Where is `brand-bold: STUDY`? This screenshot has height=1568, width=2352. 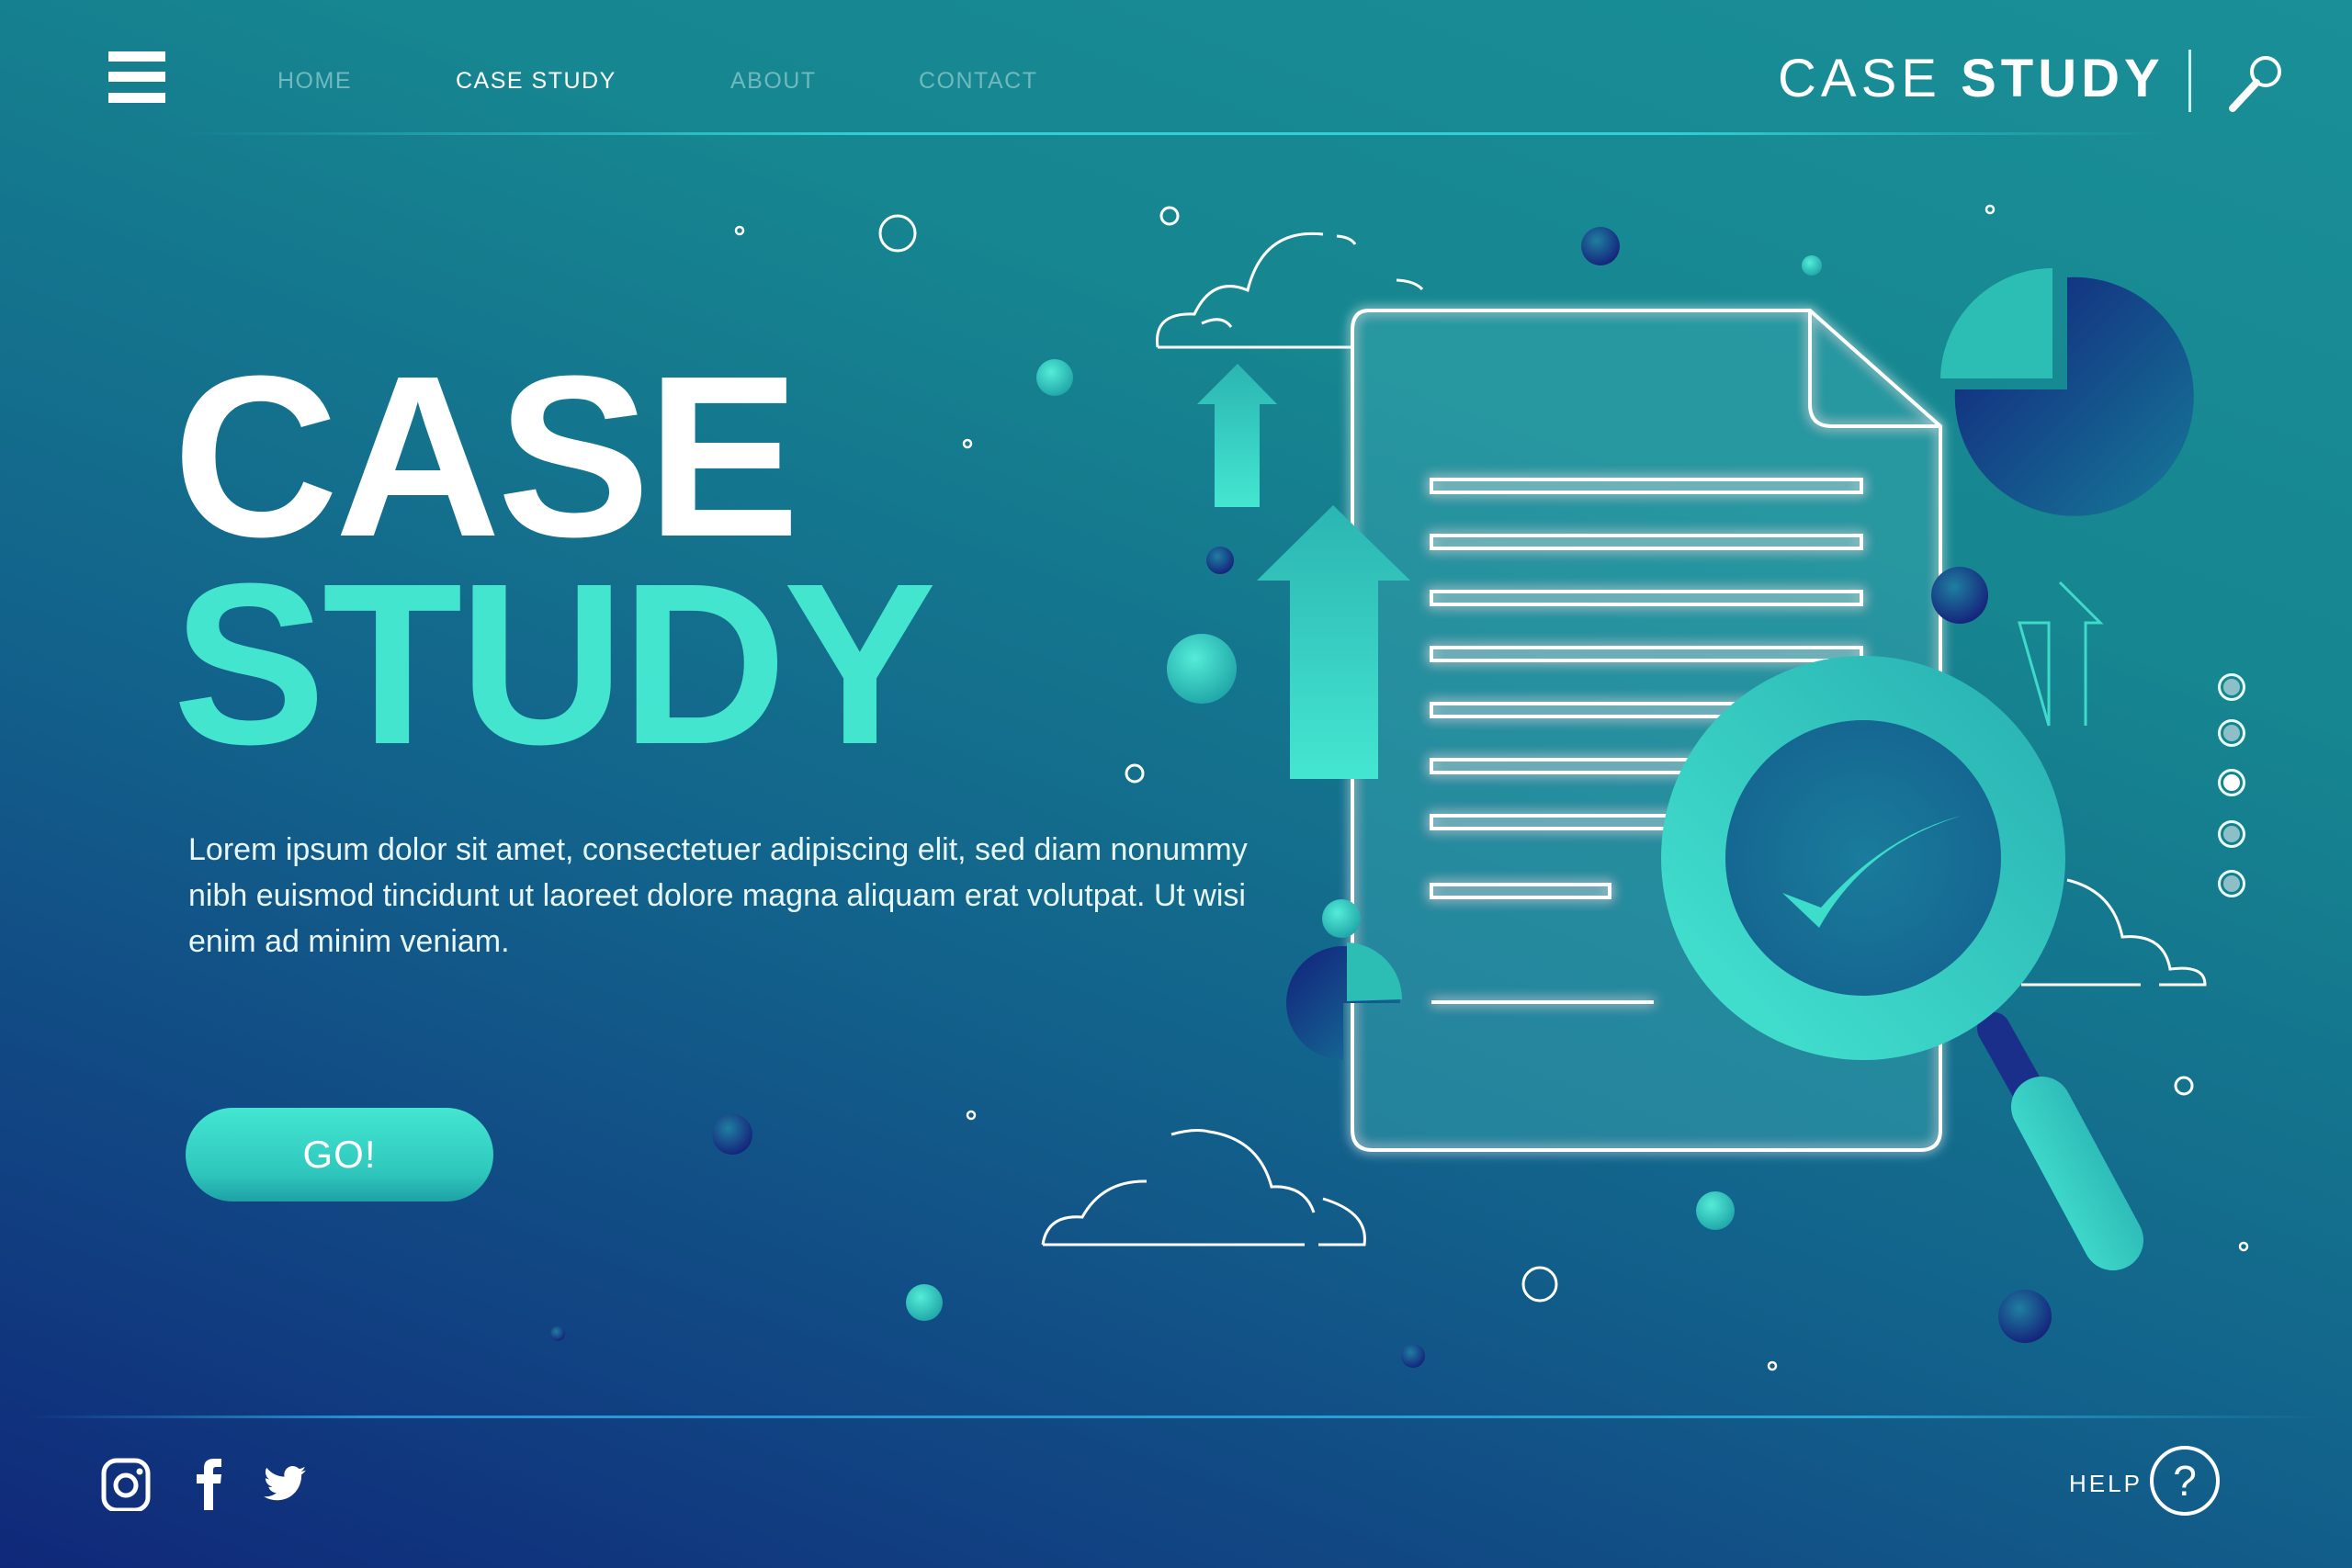
brand-bold: STUDY is located at coordinates (2063, 79).